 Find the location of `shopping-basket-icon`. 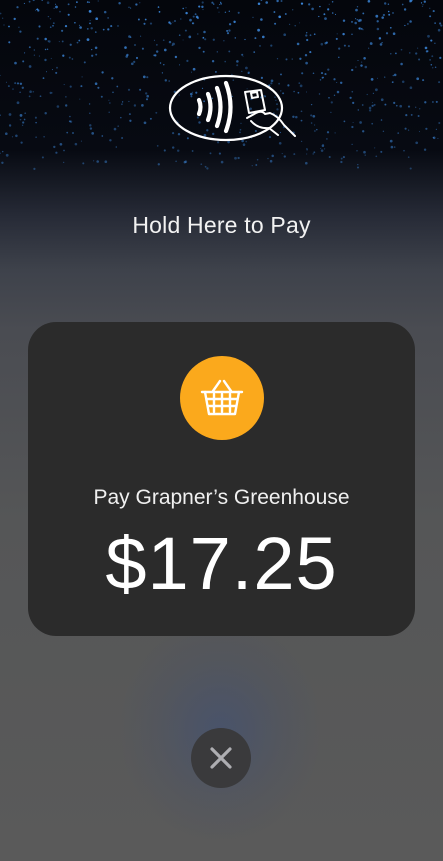

shopping-basket-icon is located at coordinates (222, 397).